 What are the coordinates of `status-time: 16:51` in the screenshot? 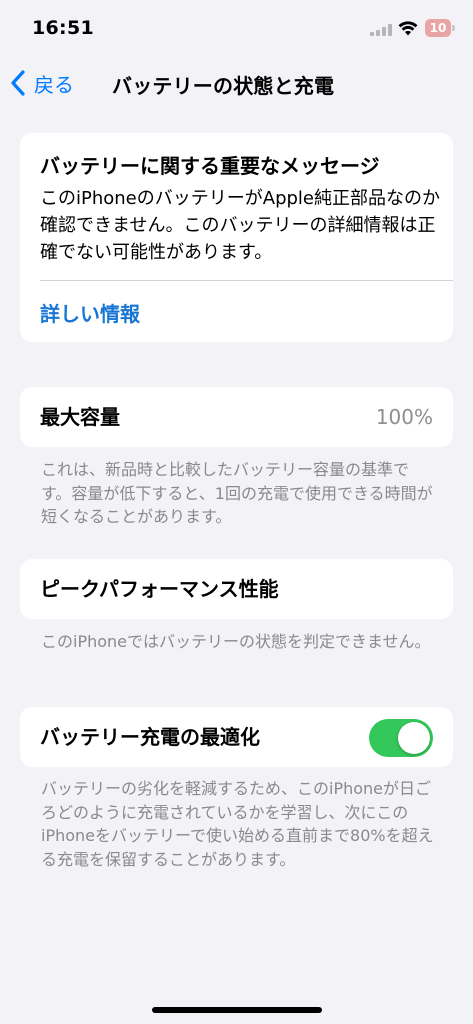 It's located at (63, 28).